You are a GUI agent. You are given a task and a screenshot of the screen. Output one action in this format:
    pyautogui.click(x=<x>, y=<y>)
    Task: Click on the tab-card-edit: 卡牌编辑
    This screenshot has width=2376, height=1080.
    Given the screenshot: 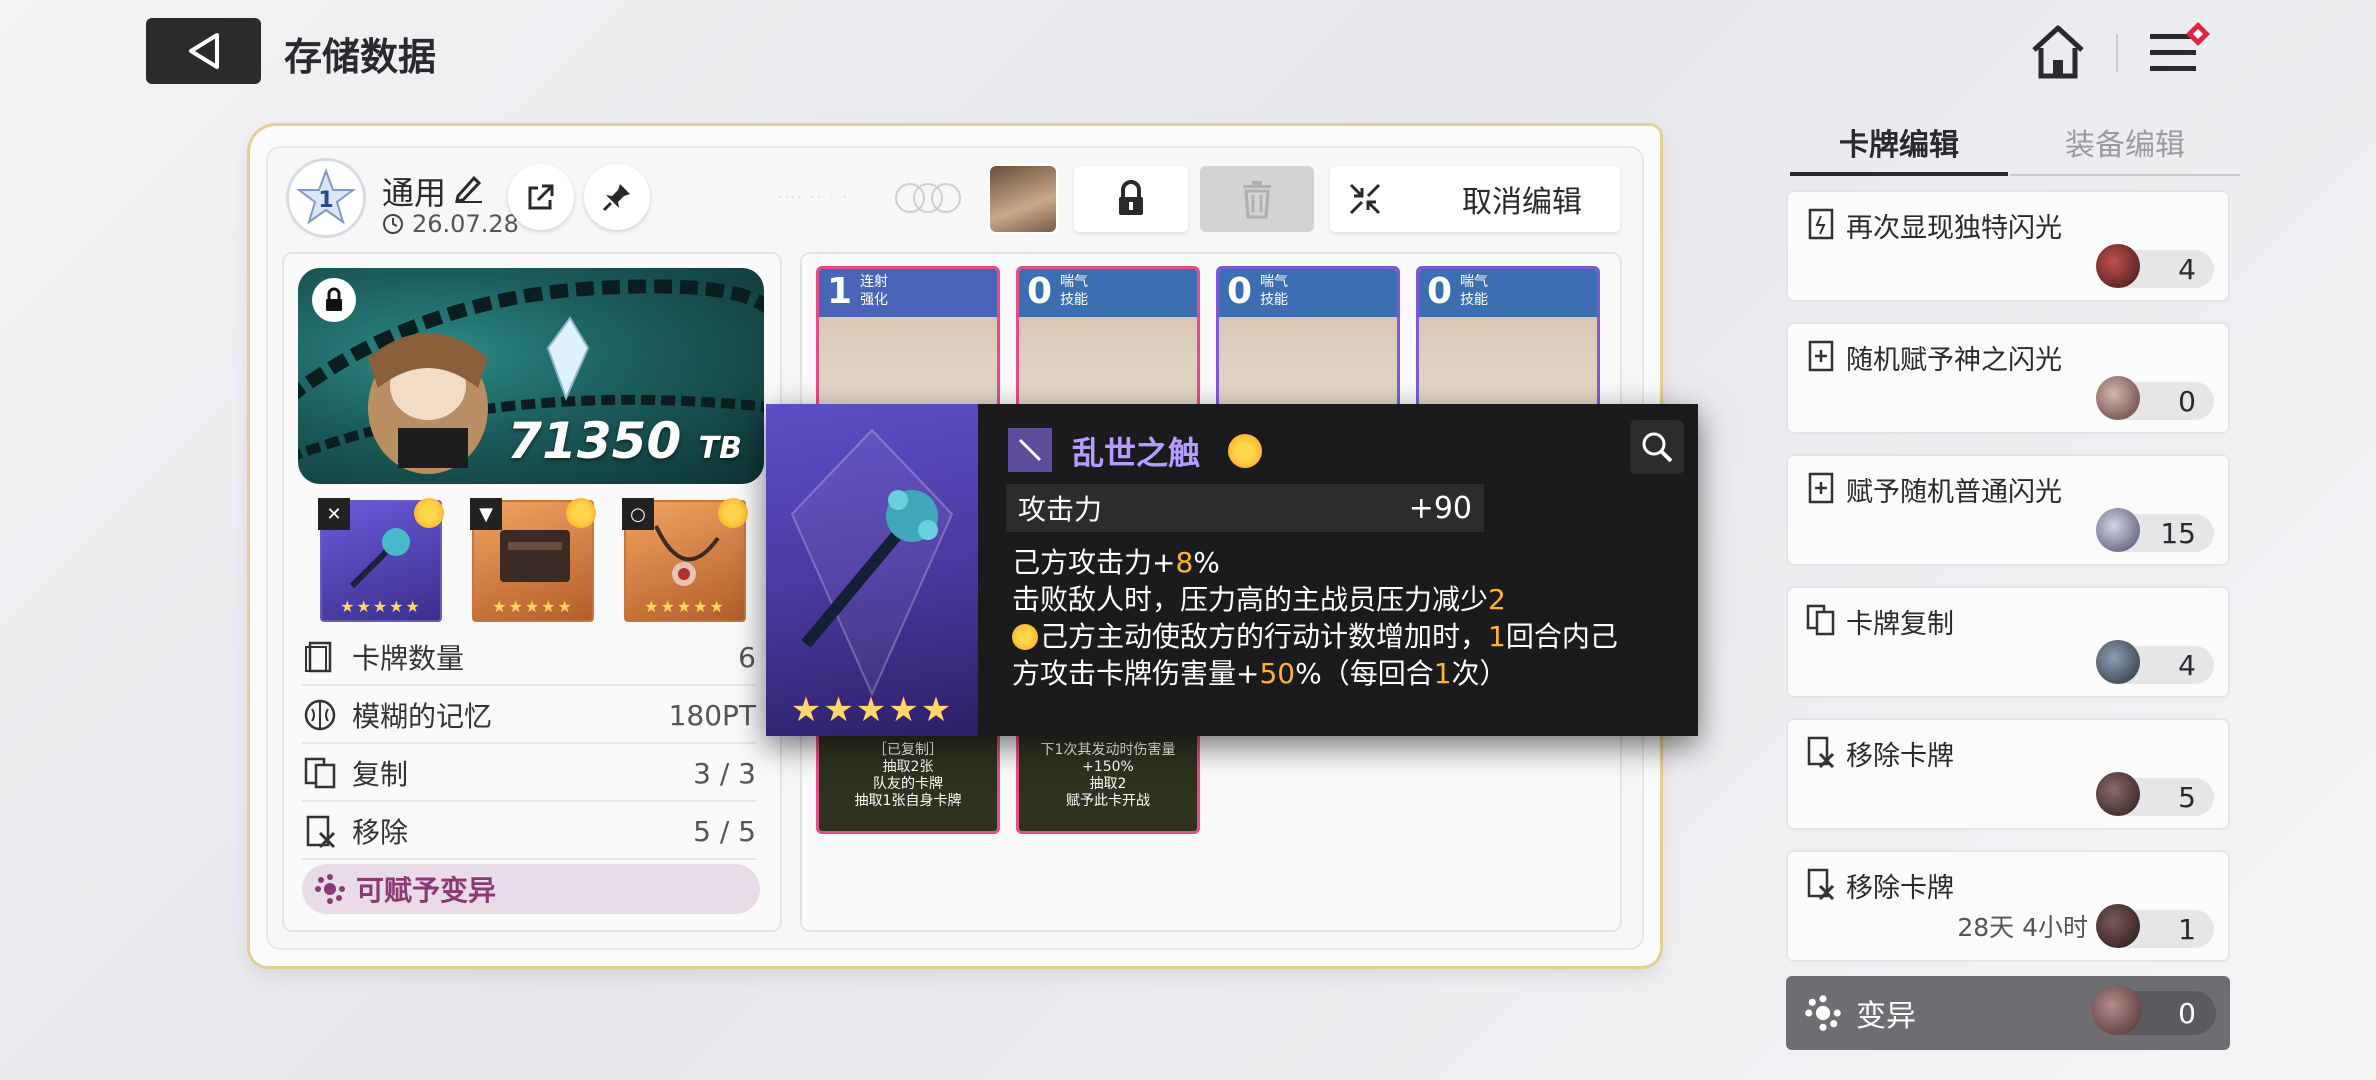 What is the action you would take?
    pyautogui.click(x=1899, y=148)
    